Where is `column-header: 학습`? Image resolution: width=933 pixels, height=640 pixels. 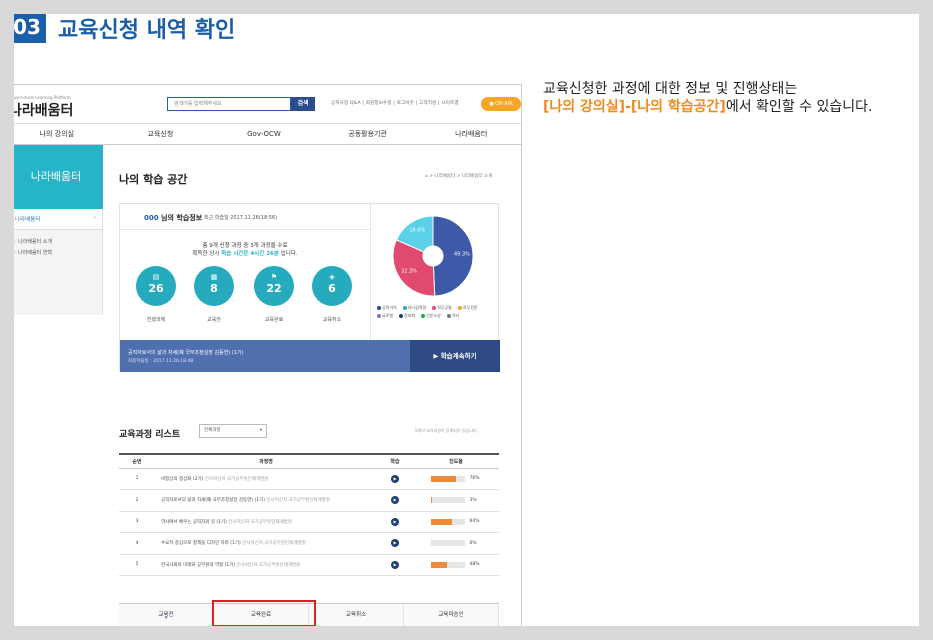
column-header: 학습 is located at coordinates (395, 461).